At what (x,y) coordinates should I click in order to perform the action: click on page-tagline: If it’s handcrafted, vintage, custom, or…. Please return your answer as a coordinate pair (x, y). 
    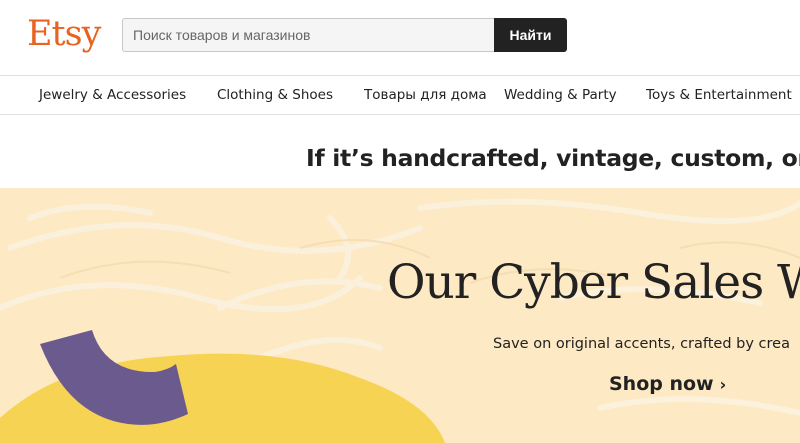
    Looking at the image, I should click on (553, 158).